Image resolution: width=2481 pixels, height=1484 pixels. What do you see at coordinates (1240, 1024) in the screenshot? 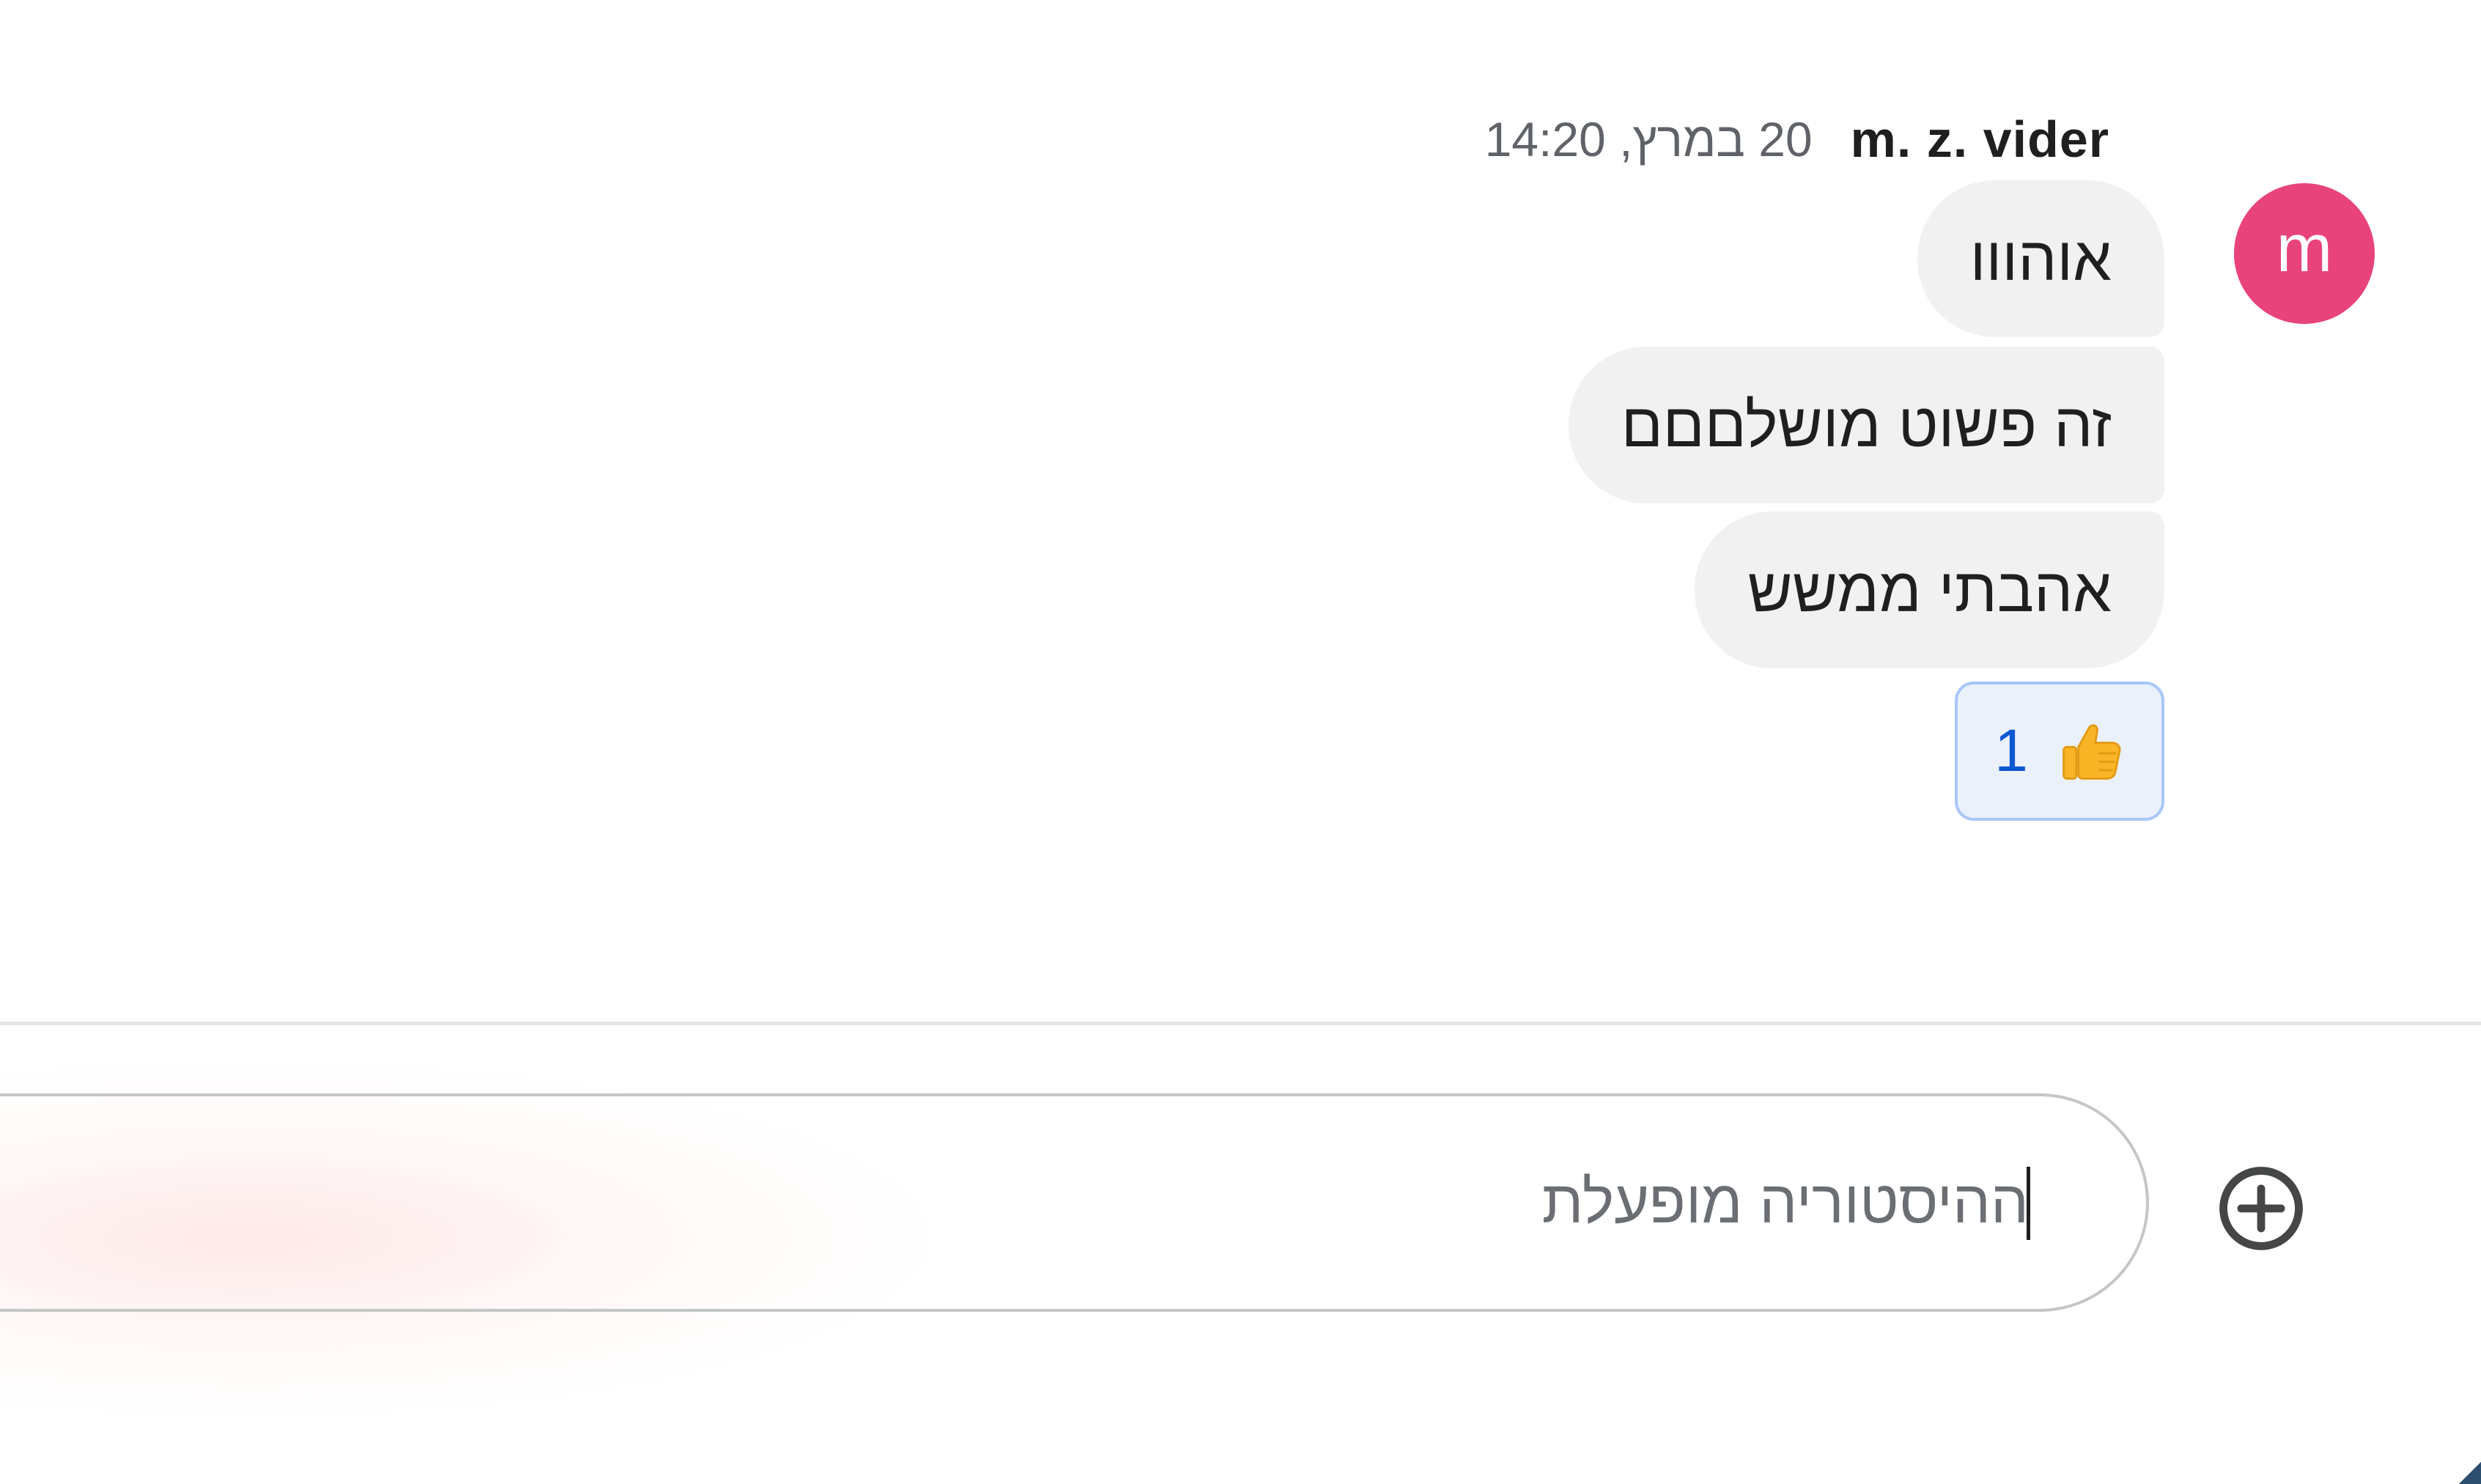
I see `divider` at bounding box center [1240, 1024].